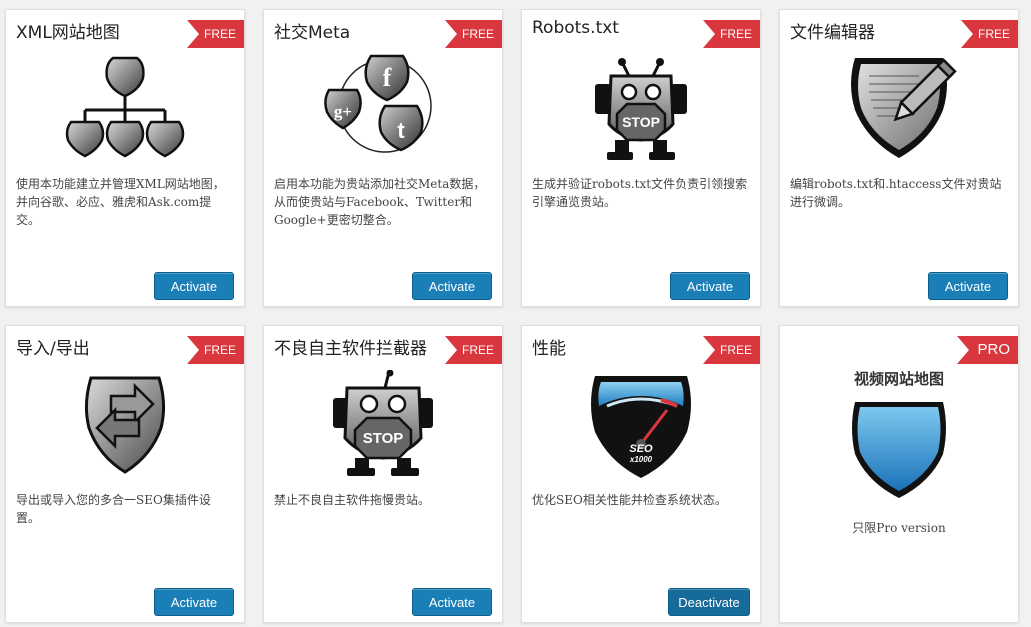 This screenshot has width=1031, height=627. I want to click on card-description: 生成并验证robots.txt文件负责引领搜索引擎通览贵站。, so click(640, 193).